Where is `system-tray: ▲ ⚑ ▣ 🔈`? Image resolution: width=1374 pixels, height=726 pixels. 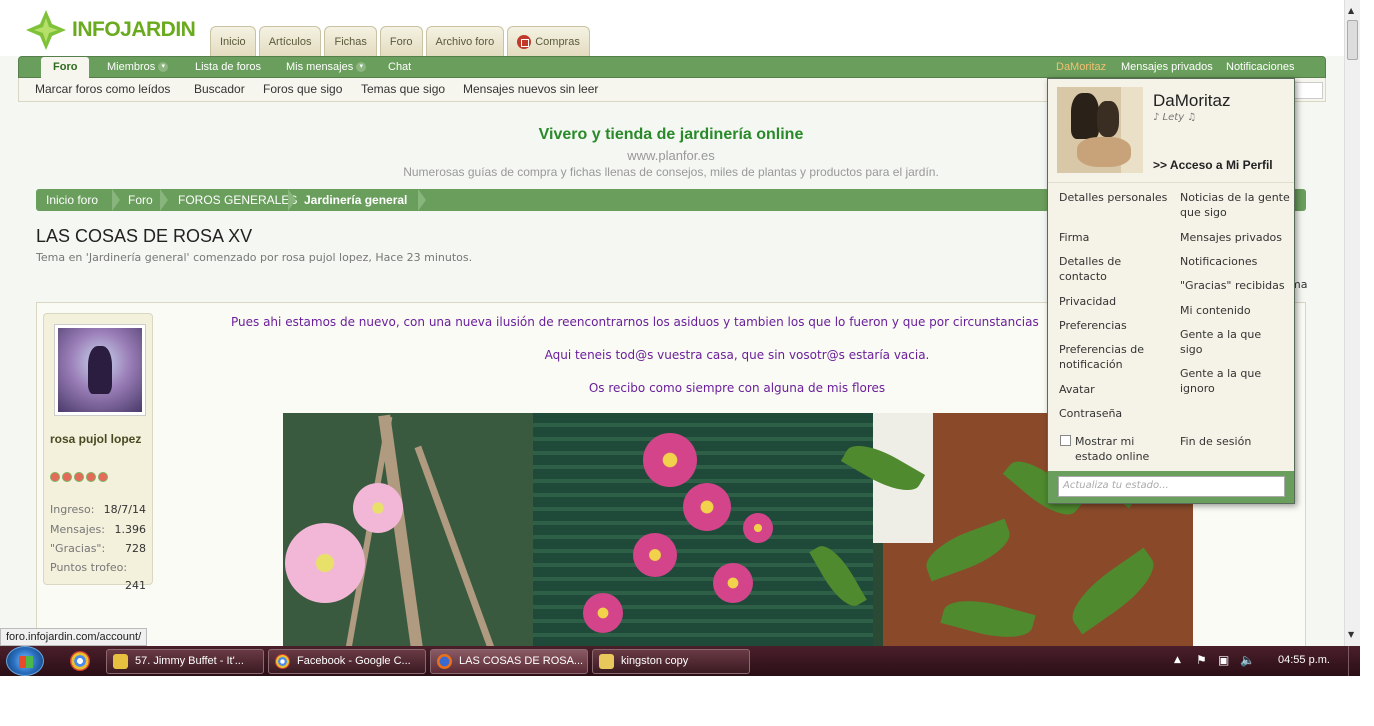
system-tray: ▲ ⚑ ▣ 🔈 is located at coordinates (1265, 661).